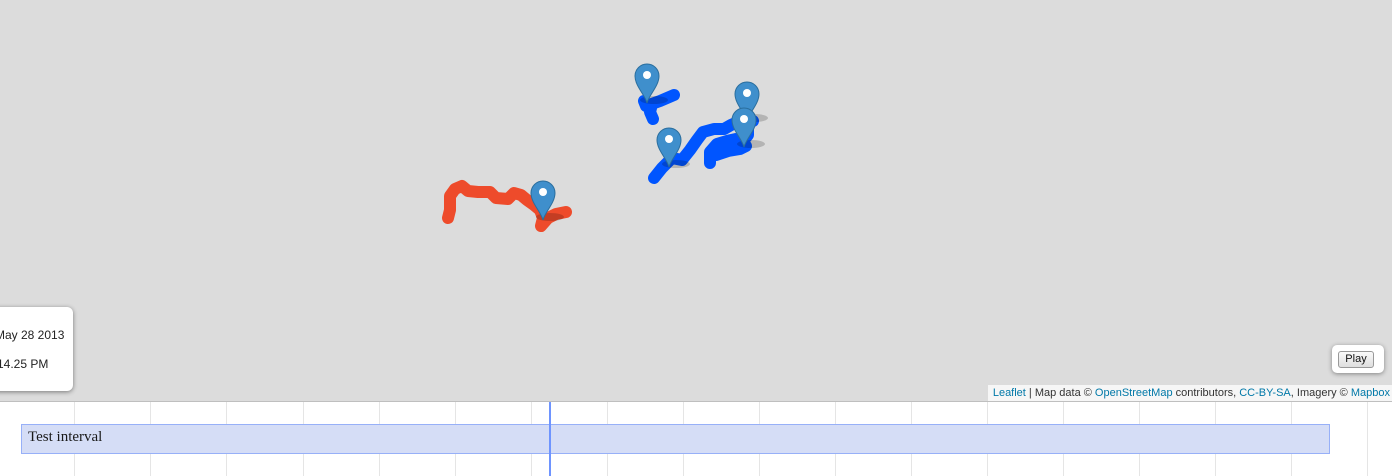 Image resolution: width=1392 pixels, height=476 pixels. Describe the element at coordinates (1060, 393) in the screenshot. I see `attribution-text: | Map data ©` at that location.